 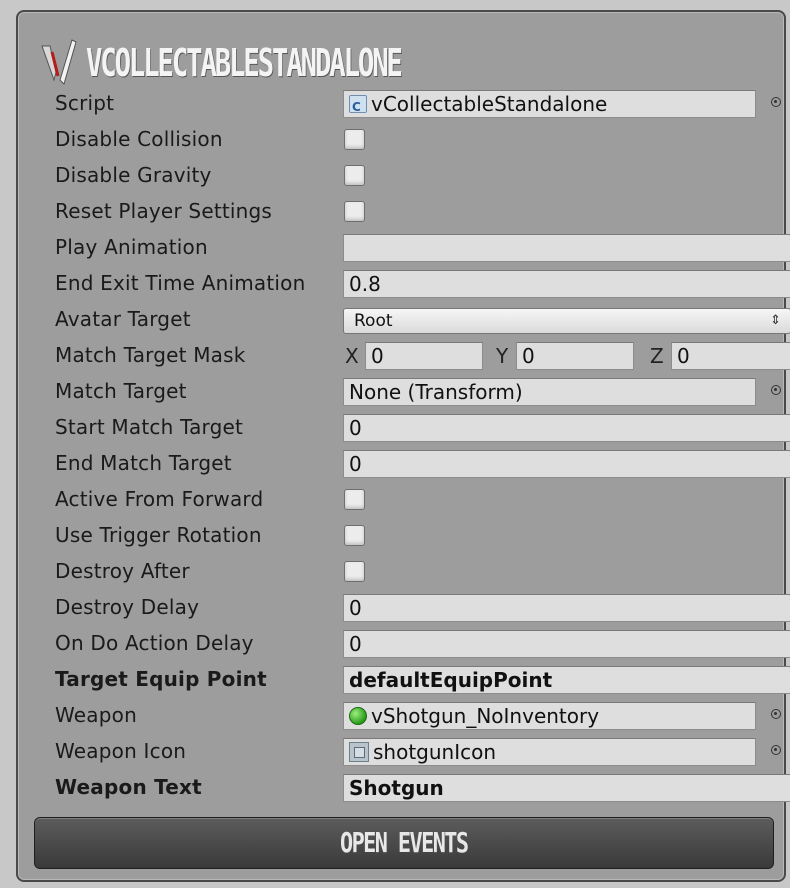 I want to click on disable-gravity-checkbox, so click(x=354, y=175).